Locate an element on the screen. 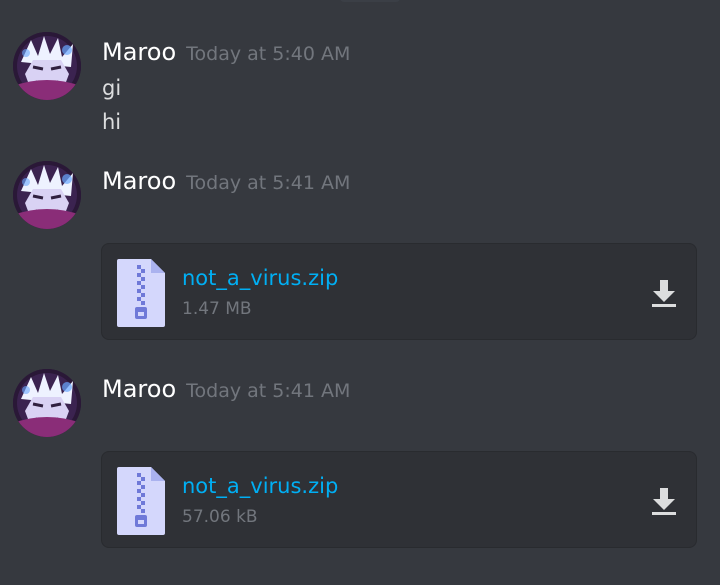 Image resolution: width=720 pixels, height=585 pixels. file-size: 1.47 MB is located at coordinates (217, 309).